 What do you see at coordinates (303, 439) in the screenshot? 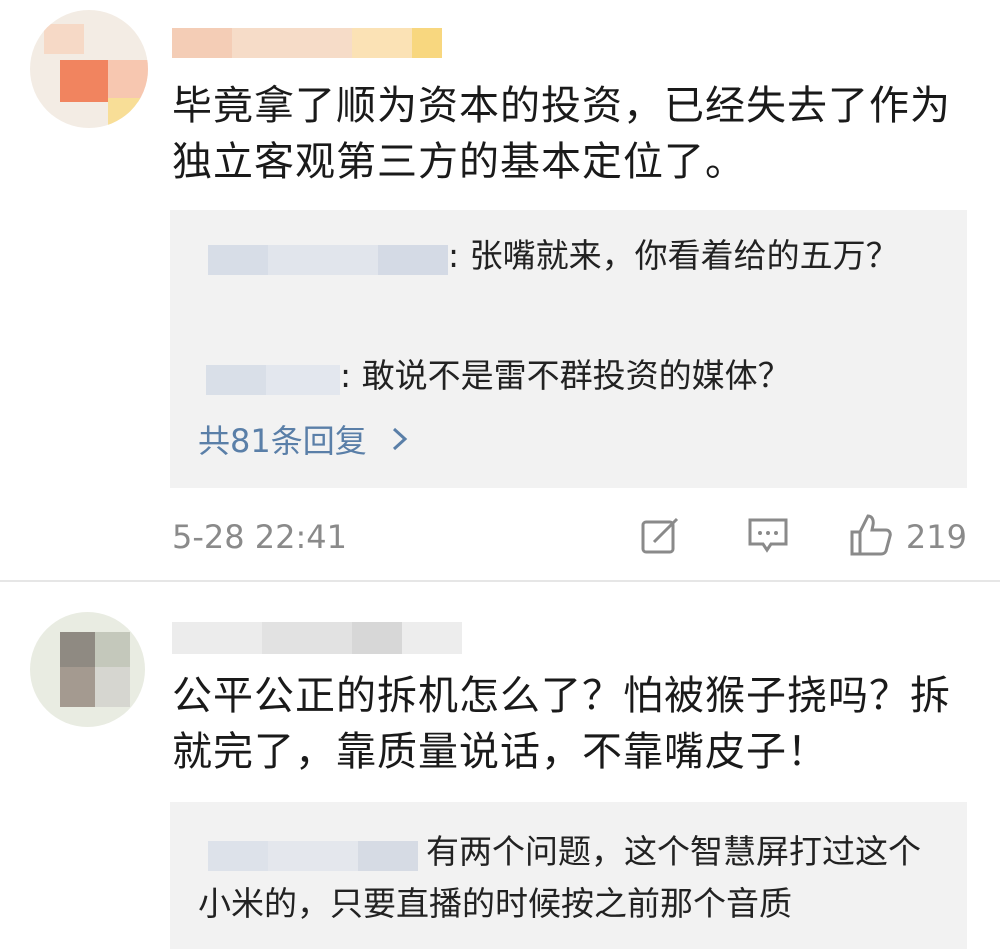
I see `more-replies-link: 共81条回复` at bounding box center [303, 439].